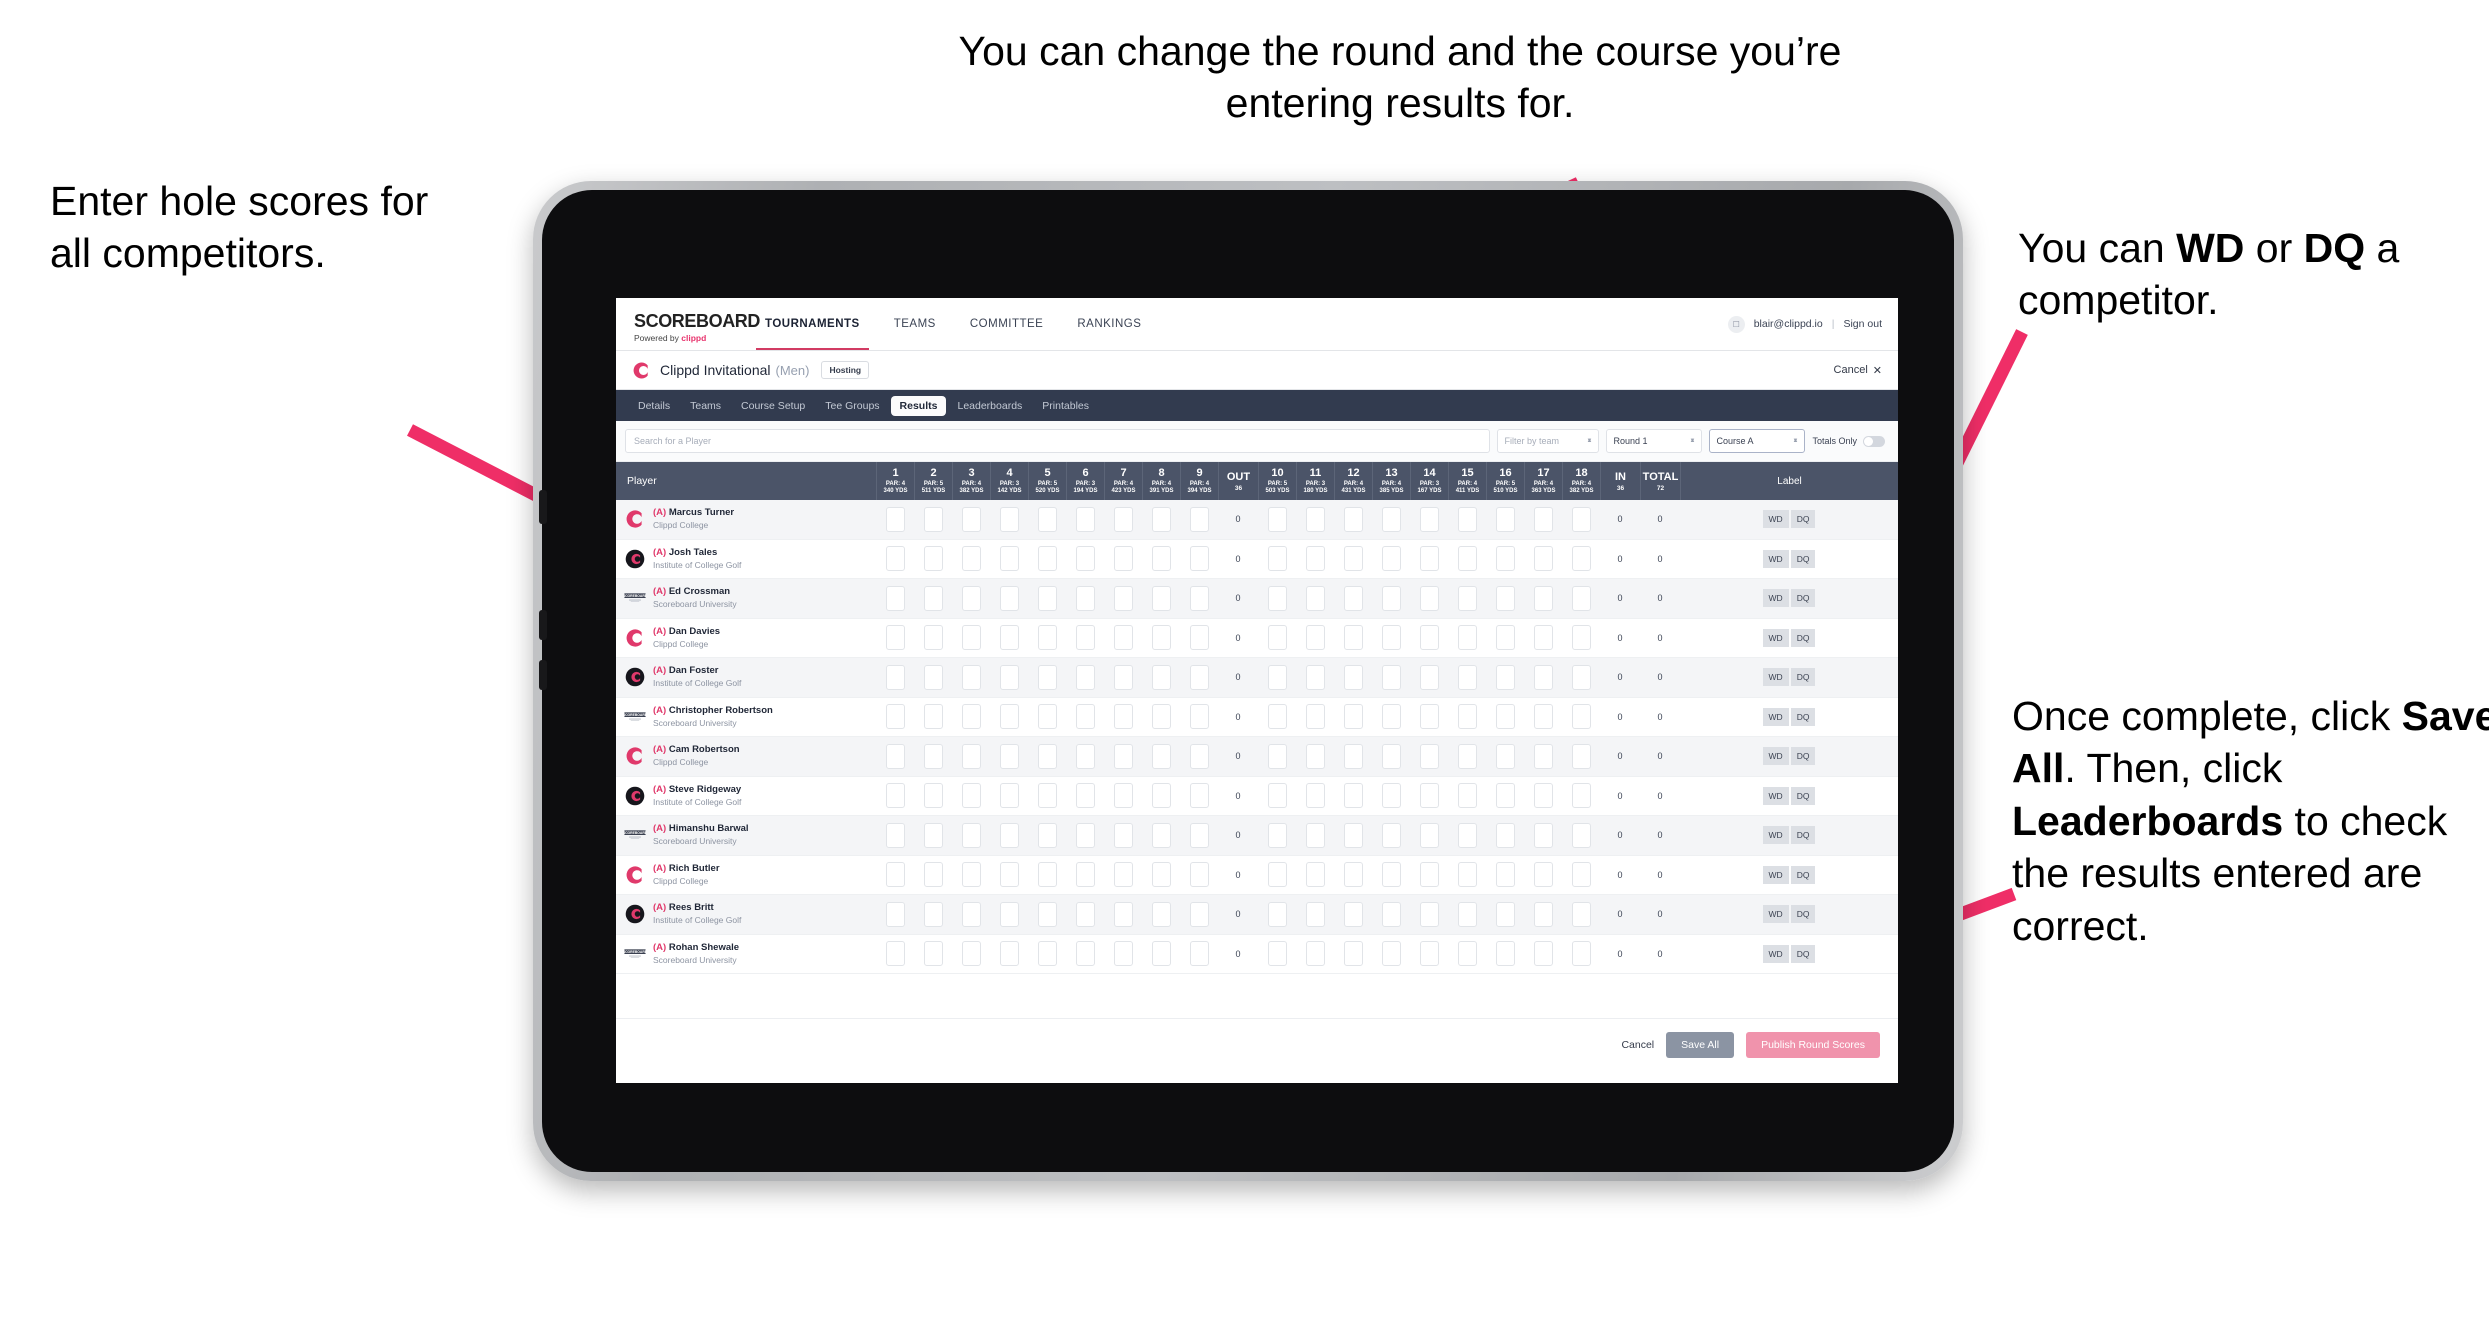  Describe the element at coordinates (1803, 874) in the screenshot. I see `dq-button: DQ` at that location.